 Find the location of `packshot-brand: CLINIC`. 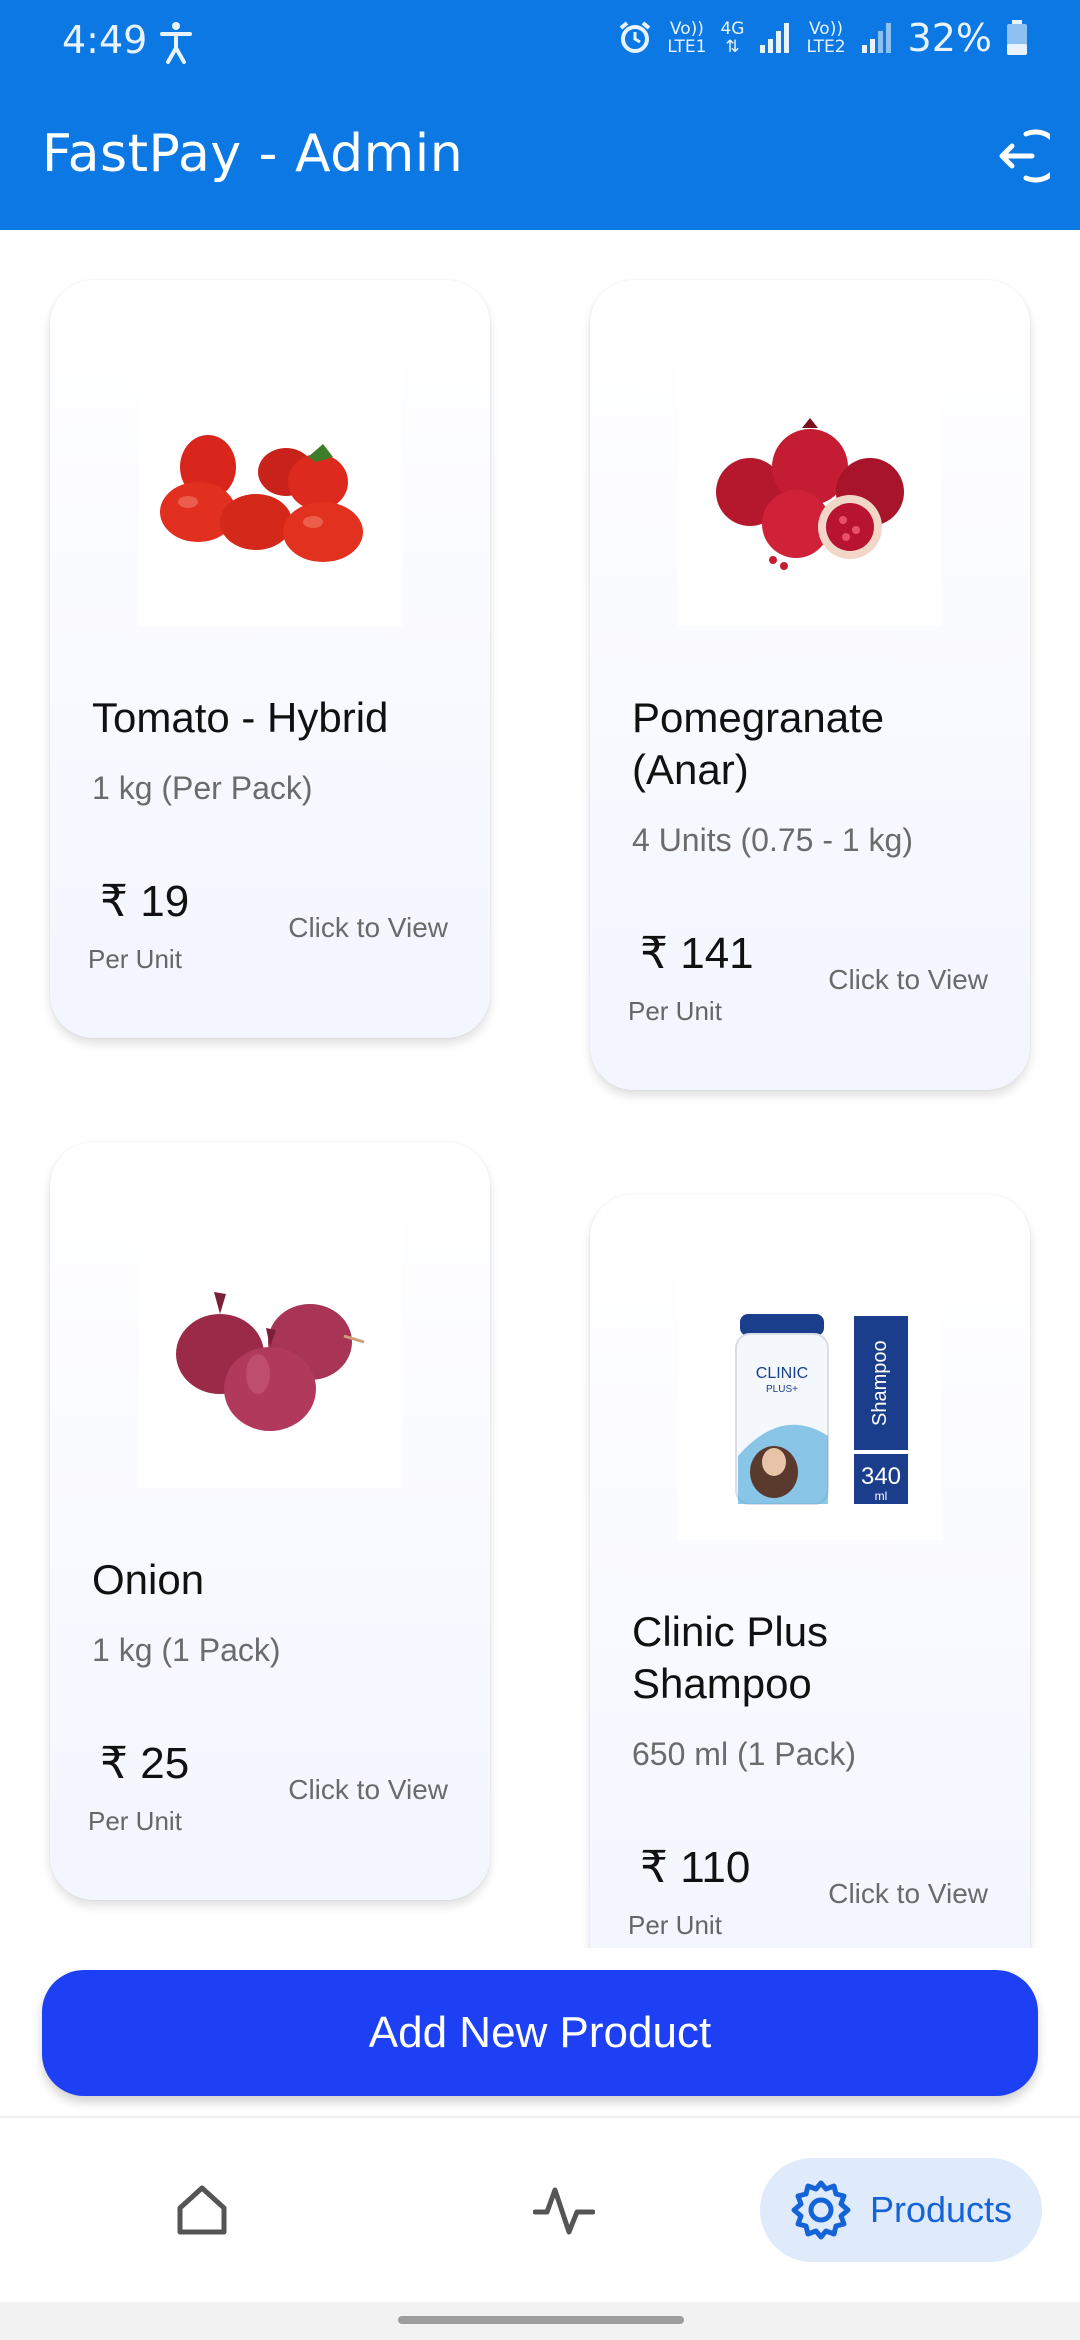

packshot-brand: CLINIC is located at coordinates (782, 1373).